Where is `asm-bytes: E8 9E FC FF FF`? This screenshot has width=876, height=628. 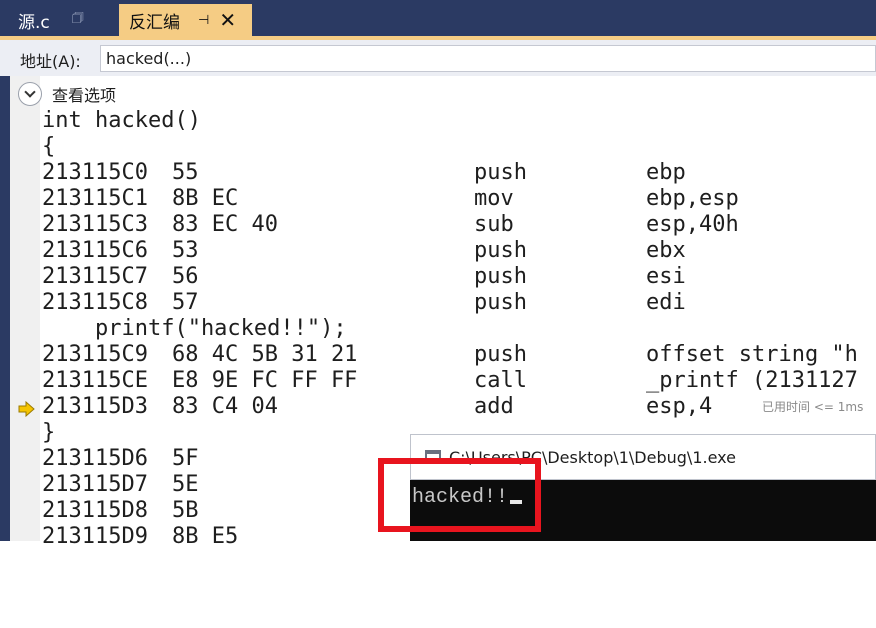
asm-bytes: E8 9E FC FF FF is located at coordinates (265, 380).